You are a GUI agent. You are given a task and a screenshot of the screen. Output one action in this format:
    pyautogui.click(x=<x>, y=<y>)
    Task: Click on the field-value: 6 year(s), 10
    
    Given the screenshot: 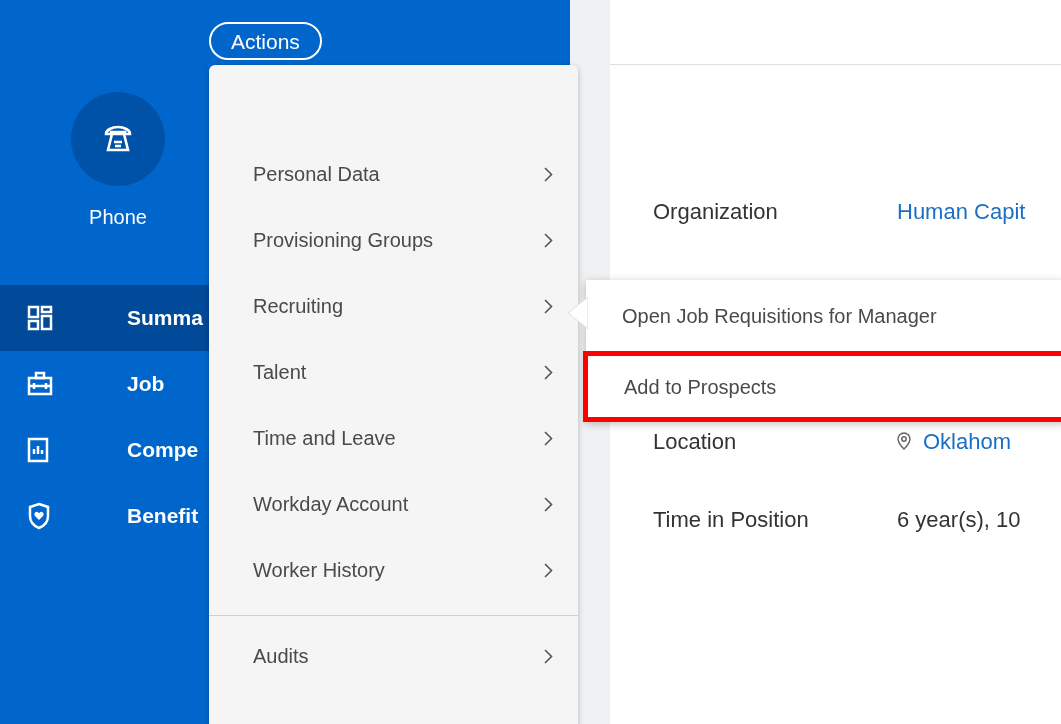 What is the action you would take?
    pyautogui.click(x=959, y=519)
    